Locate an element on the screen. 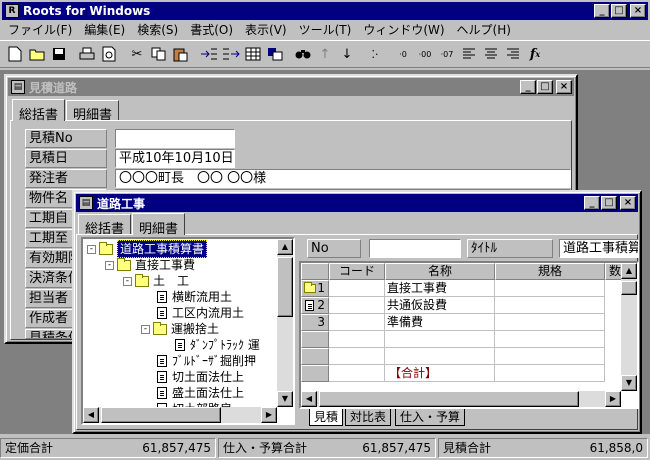 Image resolution: width=650 pixels, height=460 pixels. grid-vscrollbar: ▲ ▼ is located at coordinates (629, 327).